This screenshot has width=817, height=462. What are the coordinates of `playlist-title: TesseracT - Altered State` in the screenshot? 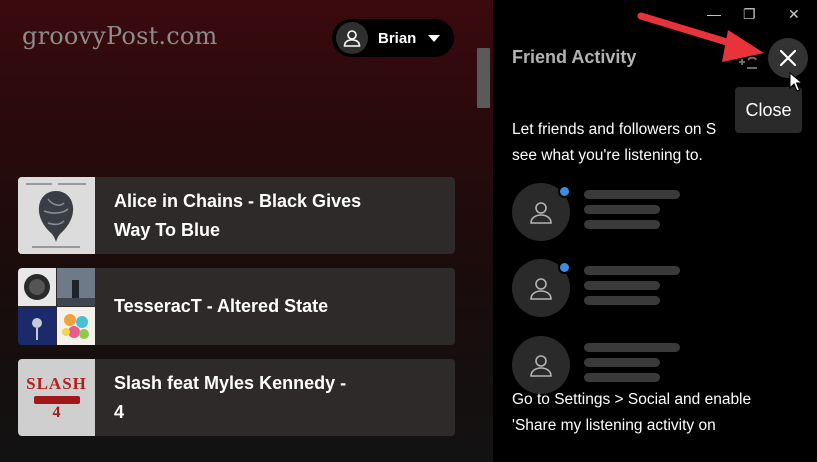 It's located at (221, 306).